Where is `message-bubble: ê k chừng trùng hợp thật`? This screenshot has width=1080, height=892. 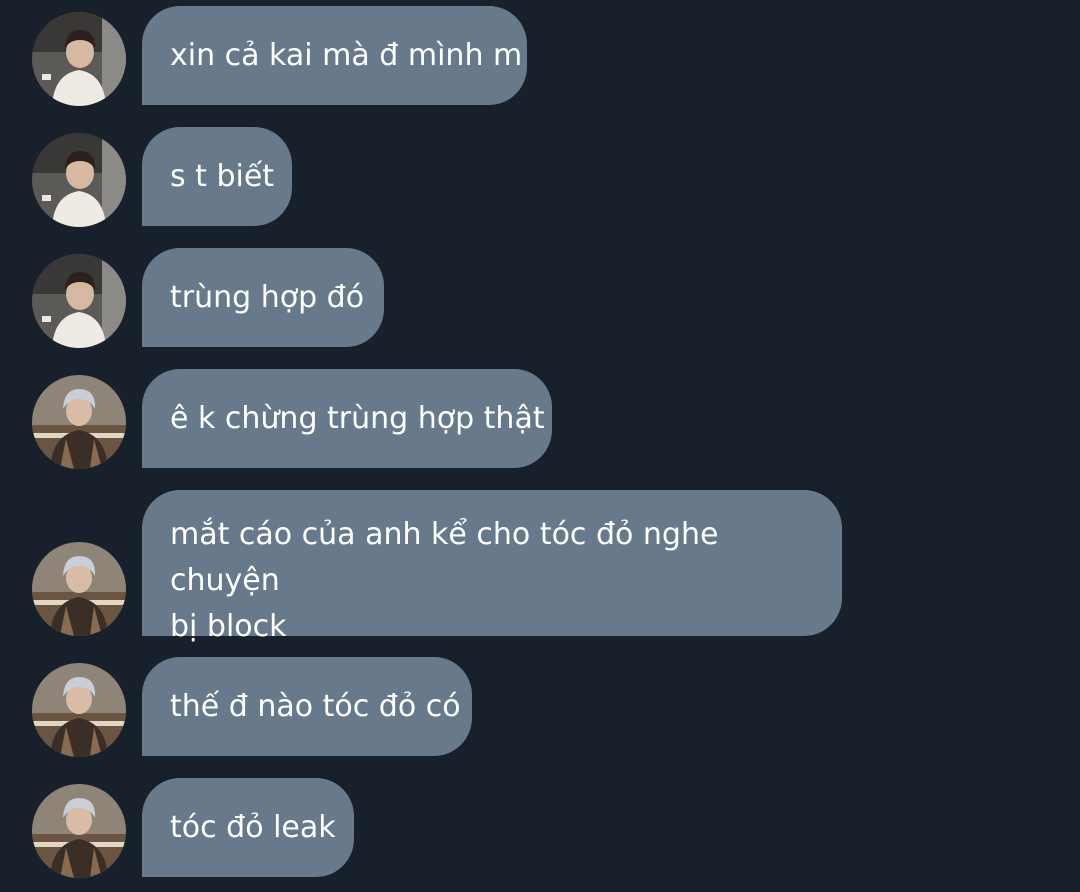
message-bubble: ê k chừng trùng hợp thật is located at coordinates (347, 418).